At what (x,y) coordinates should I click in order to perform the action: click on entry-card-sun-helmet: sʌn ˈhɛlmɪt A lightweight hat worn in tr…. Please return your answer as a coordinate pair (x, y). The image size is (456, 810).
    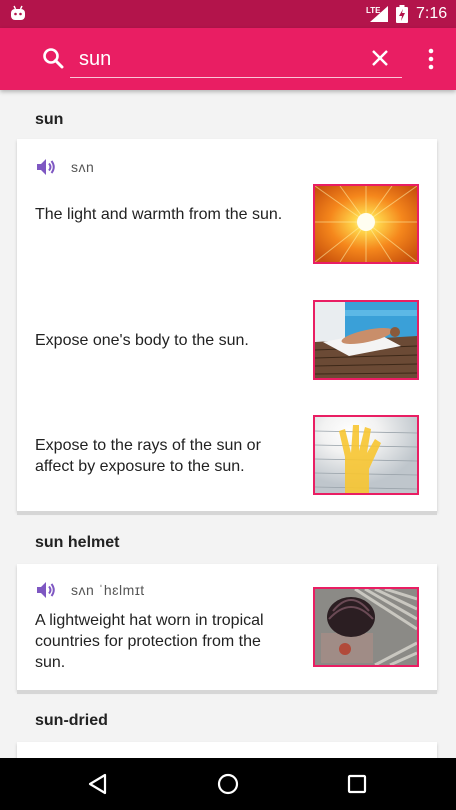
    Looking at the image, I should click on (227, 627).